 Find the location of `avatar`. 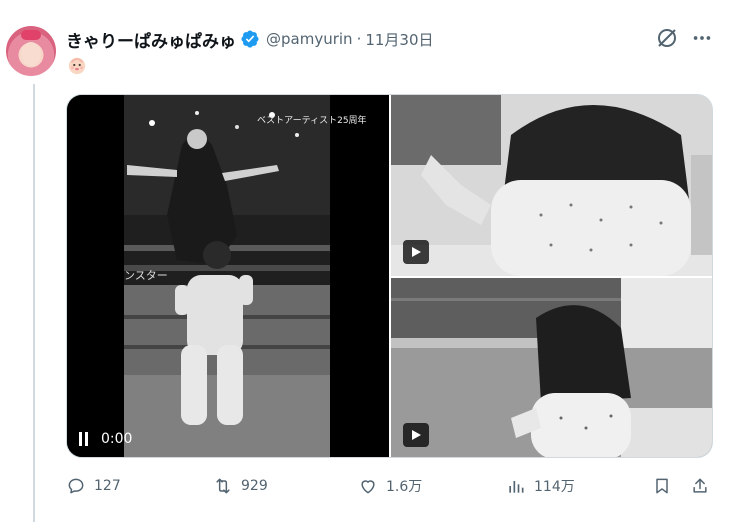

avatar is located at coordinates (31, 51).